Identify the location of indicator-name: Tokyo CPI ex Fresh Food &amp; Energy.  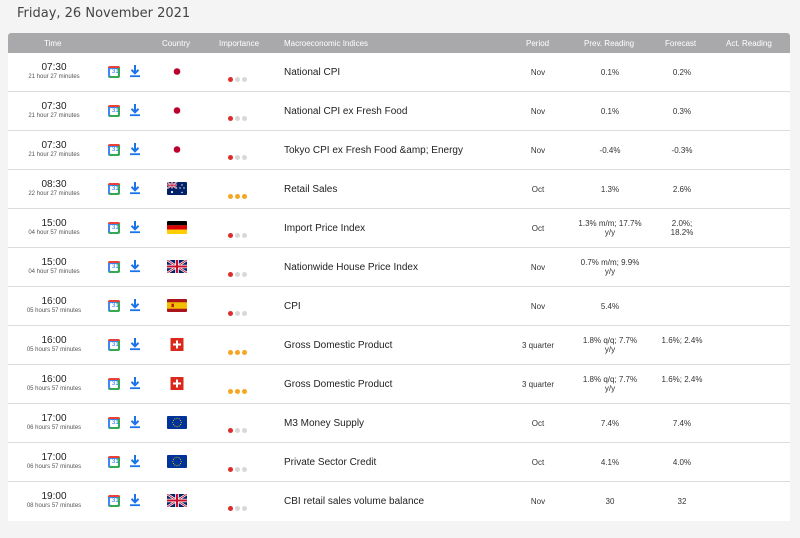
(373, 150).